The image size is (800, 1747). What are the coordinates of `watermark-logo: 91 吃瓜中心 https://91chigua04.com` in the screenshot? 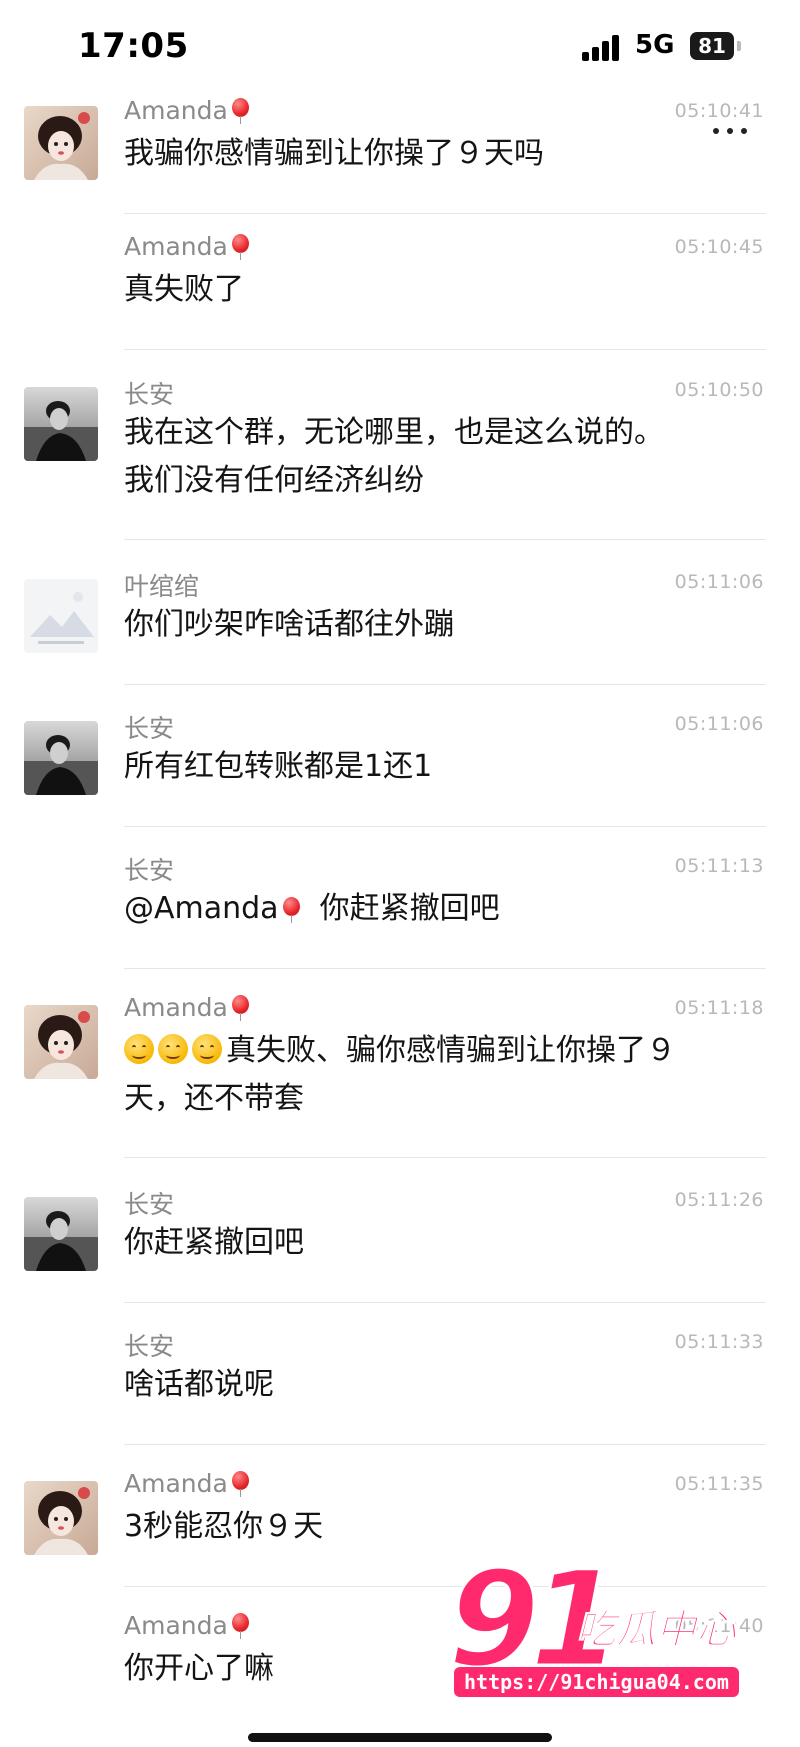 It's located at (617, 1628).